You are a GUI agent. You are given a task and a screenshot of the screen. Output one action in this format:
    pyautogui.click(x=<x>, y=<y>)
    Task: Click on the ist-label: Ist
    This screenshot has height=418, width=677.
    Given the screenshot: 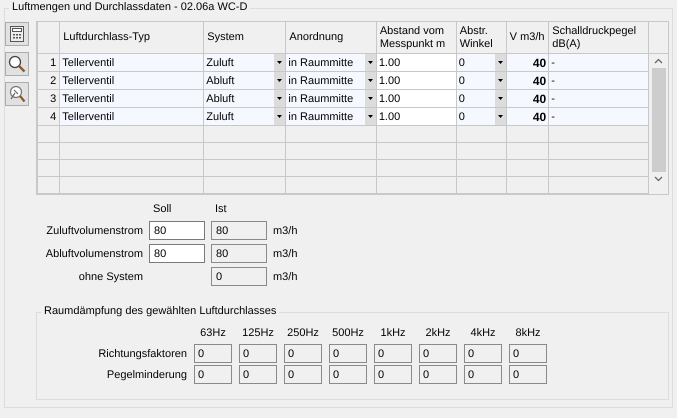 What is the action you would take?
    pyautogui.click(x=221, y=210)
    